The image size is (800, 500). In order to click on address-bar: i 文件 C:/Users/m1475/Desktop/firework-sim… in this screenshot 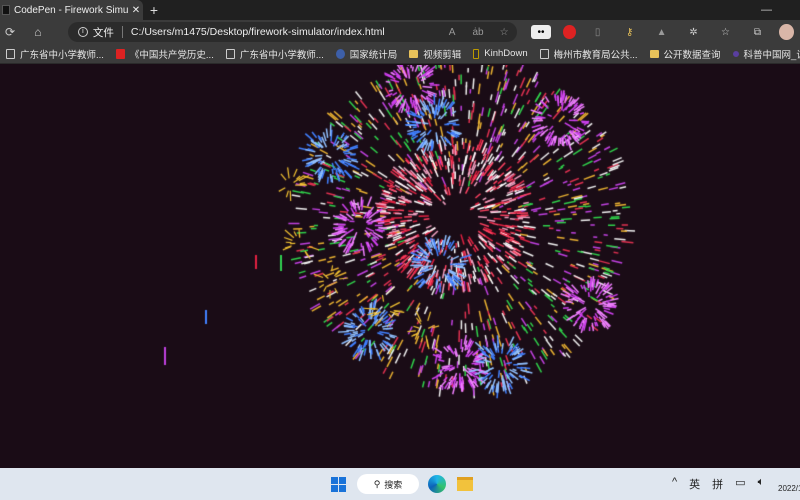, I will do `click(292, 32)`.